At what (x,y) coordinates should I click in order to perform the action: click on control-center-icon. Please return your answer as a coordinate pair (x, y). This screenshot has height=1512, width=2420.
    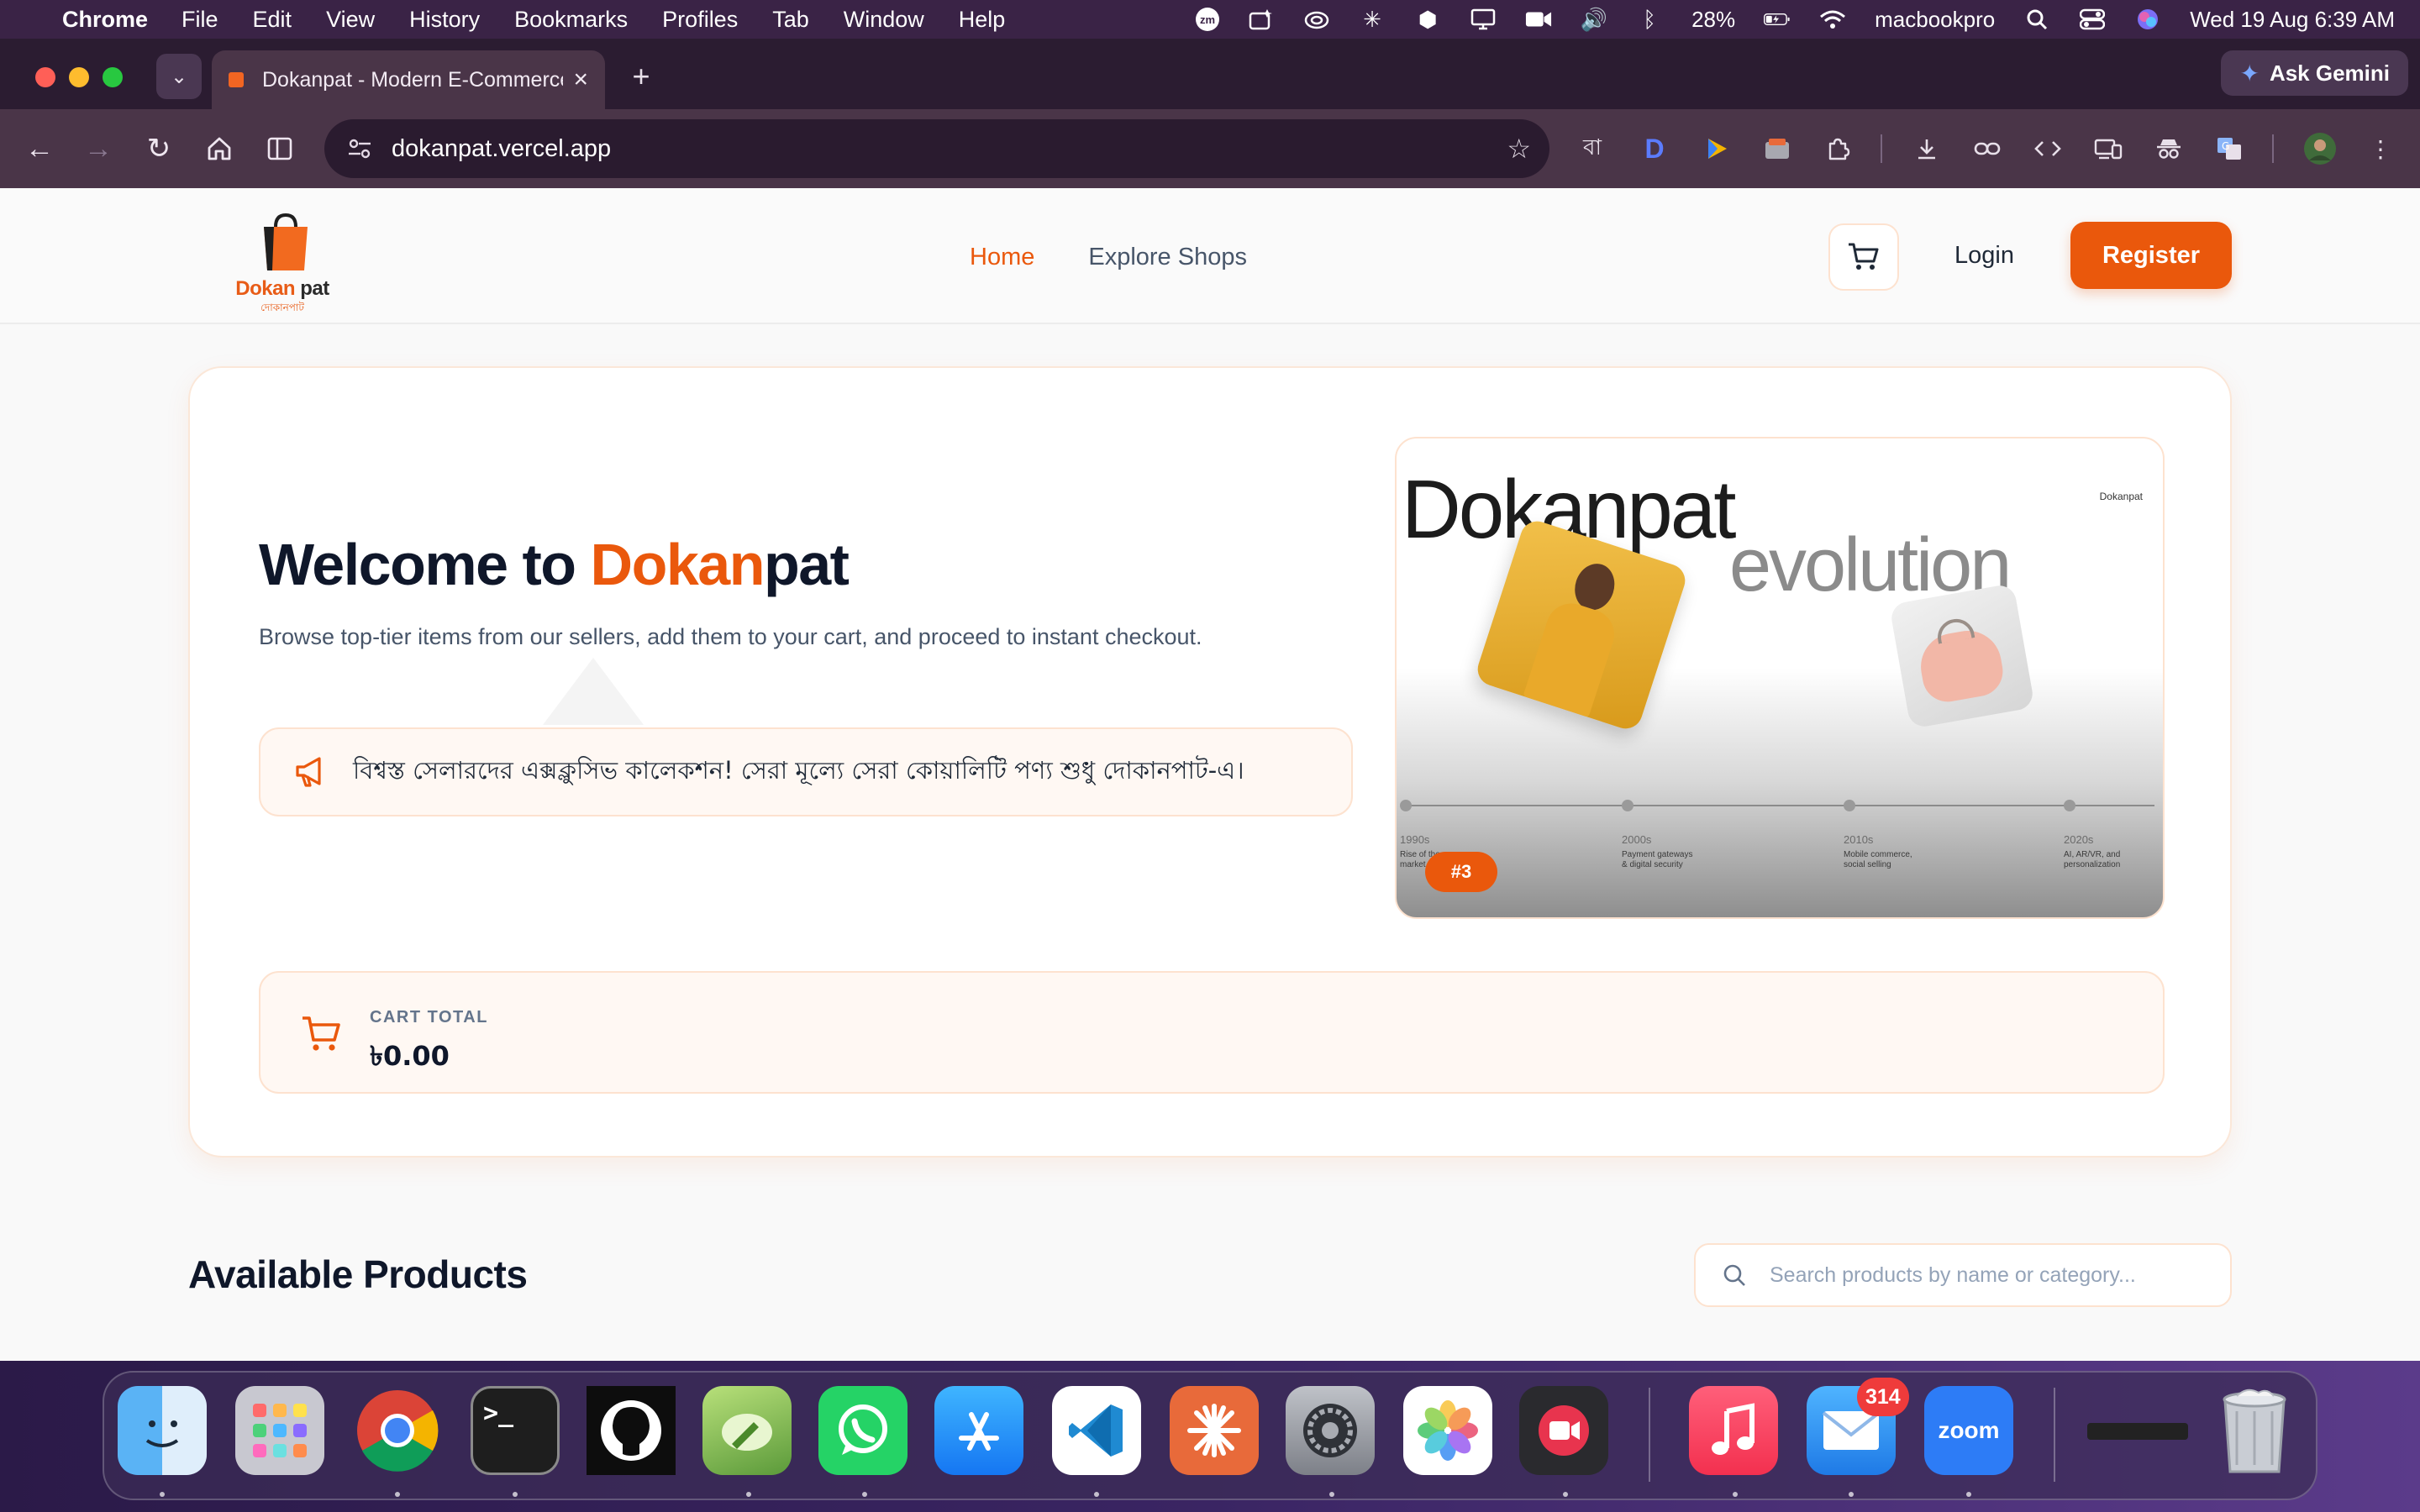
    Looking at the image, I should click on (2092, 19).